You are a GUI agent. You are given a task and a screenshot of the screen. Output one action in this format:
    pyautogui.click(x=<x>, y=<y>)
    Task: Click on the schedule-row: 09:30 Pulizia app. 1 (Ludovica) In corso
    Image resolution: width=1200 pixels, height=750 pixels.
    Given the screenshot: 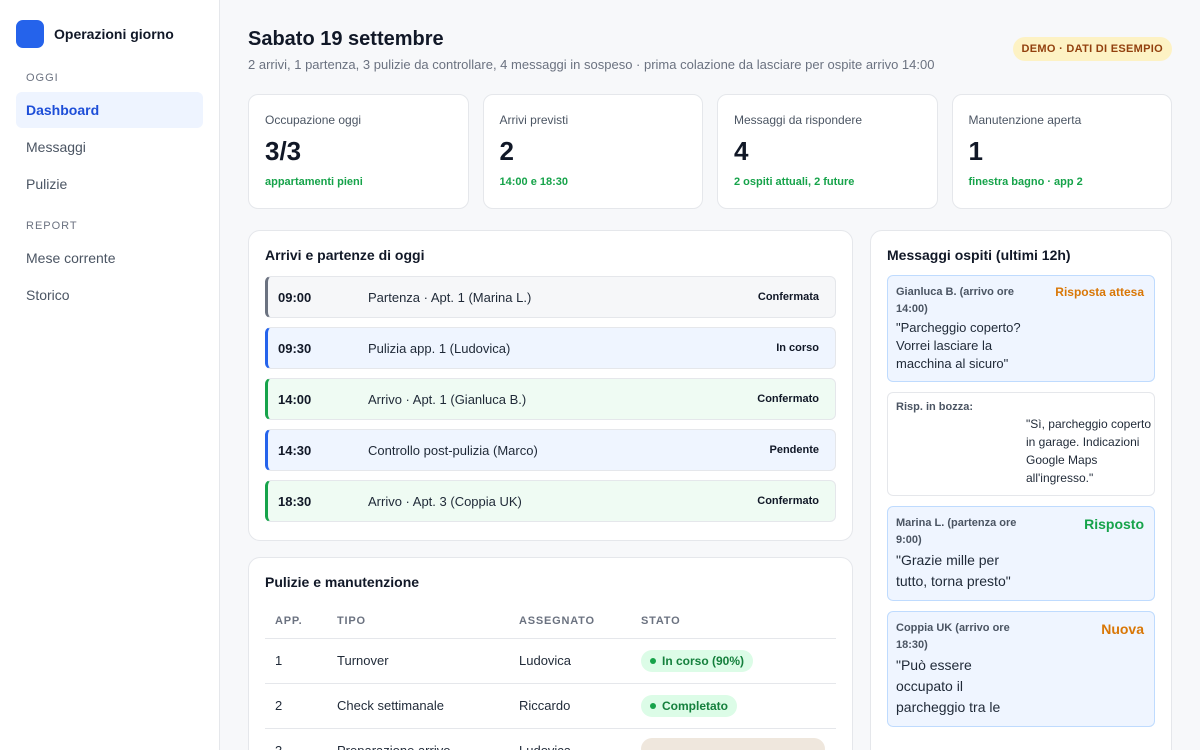 What is the action you would take?
    pyautogui.click(x=550, y=348)
    